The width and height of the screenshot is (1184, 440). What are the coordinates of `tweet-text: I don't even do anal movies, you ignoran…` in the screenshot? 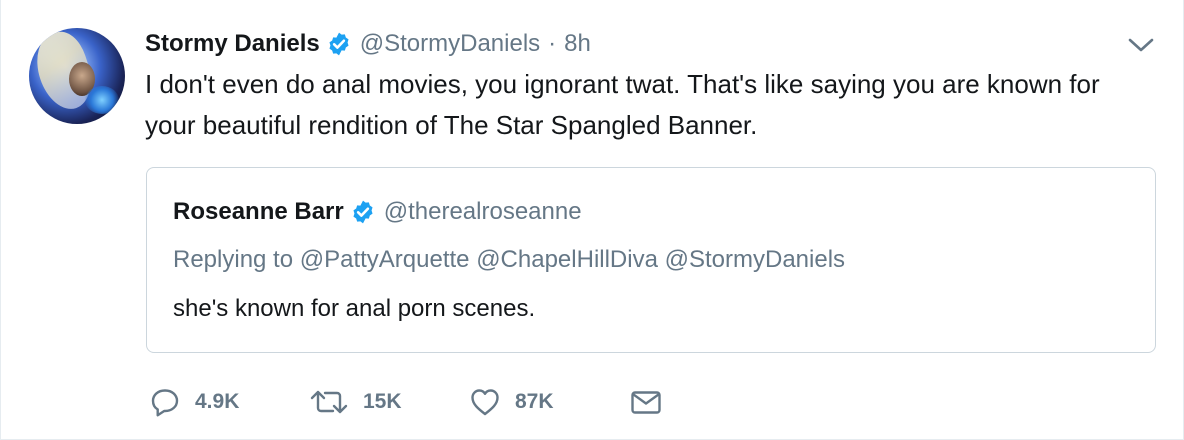 It's located at (622, 104).